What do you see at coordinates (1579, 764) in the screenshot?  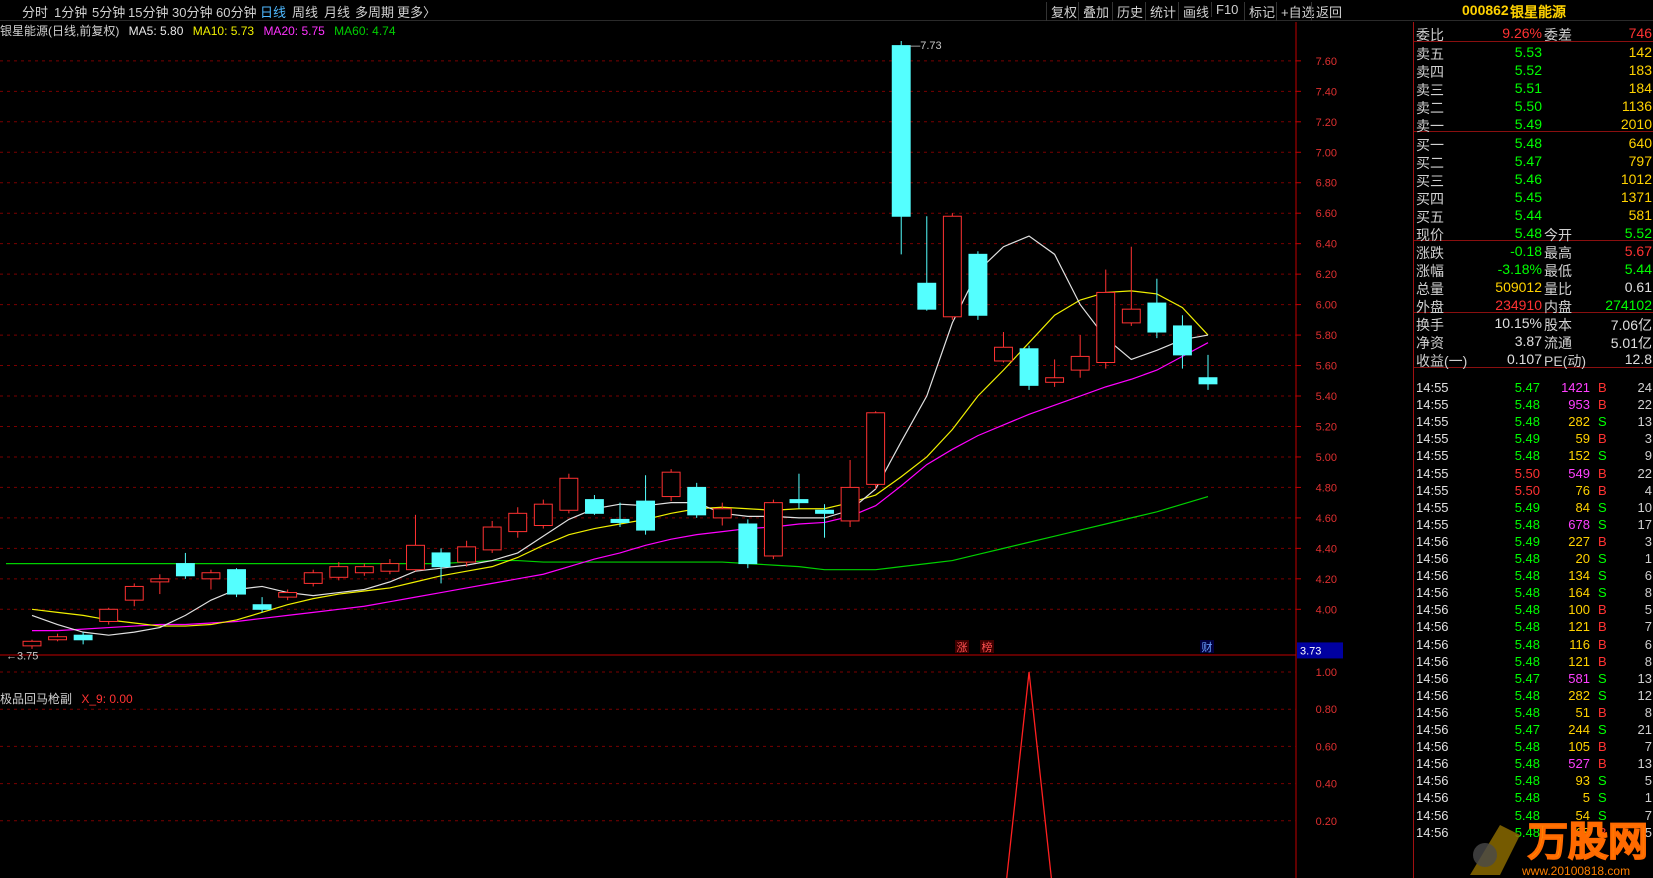 I see `tick-volume: 527` at bounding box center [1579, 764].